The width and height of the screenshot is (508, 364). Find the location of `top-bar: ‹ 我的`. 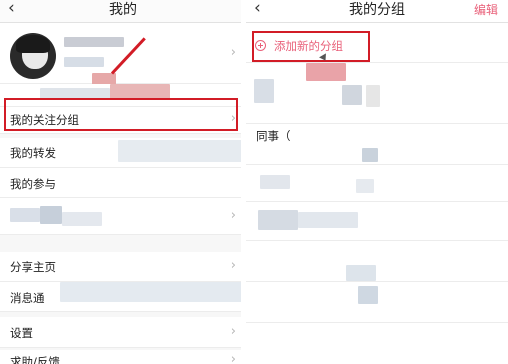

top-bar: ‹ 我的 is located at coordinates (123, 11).